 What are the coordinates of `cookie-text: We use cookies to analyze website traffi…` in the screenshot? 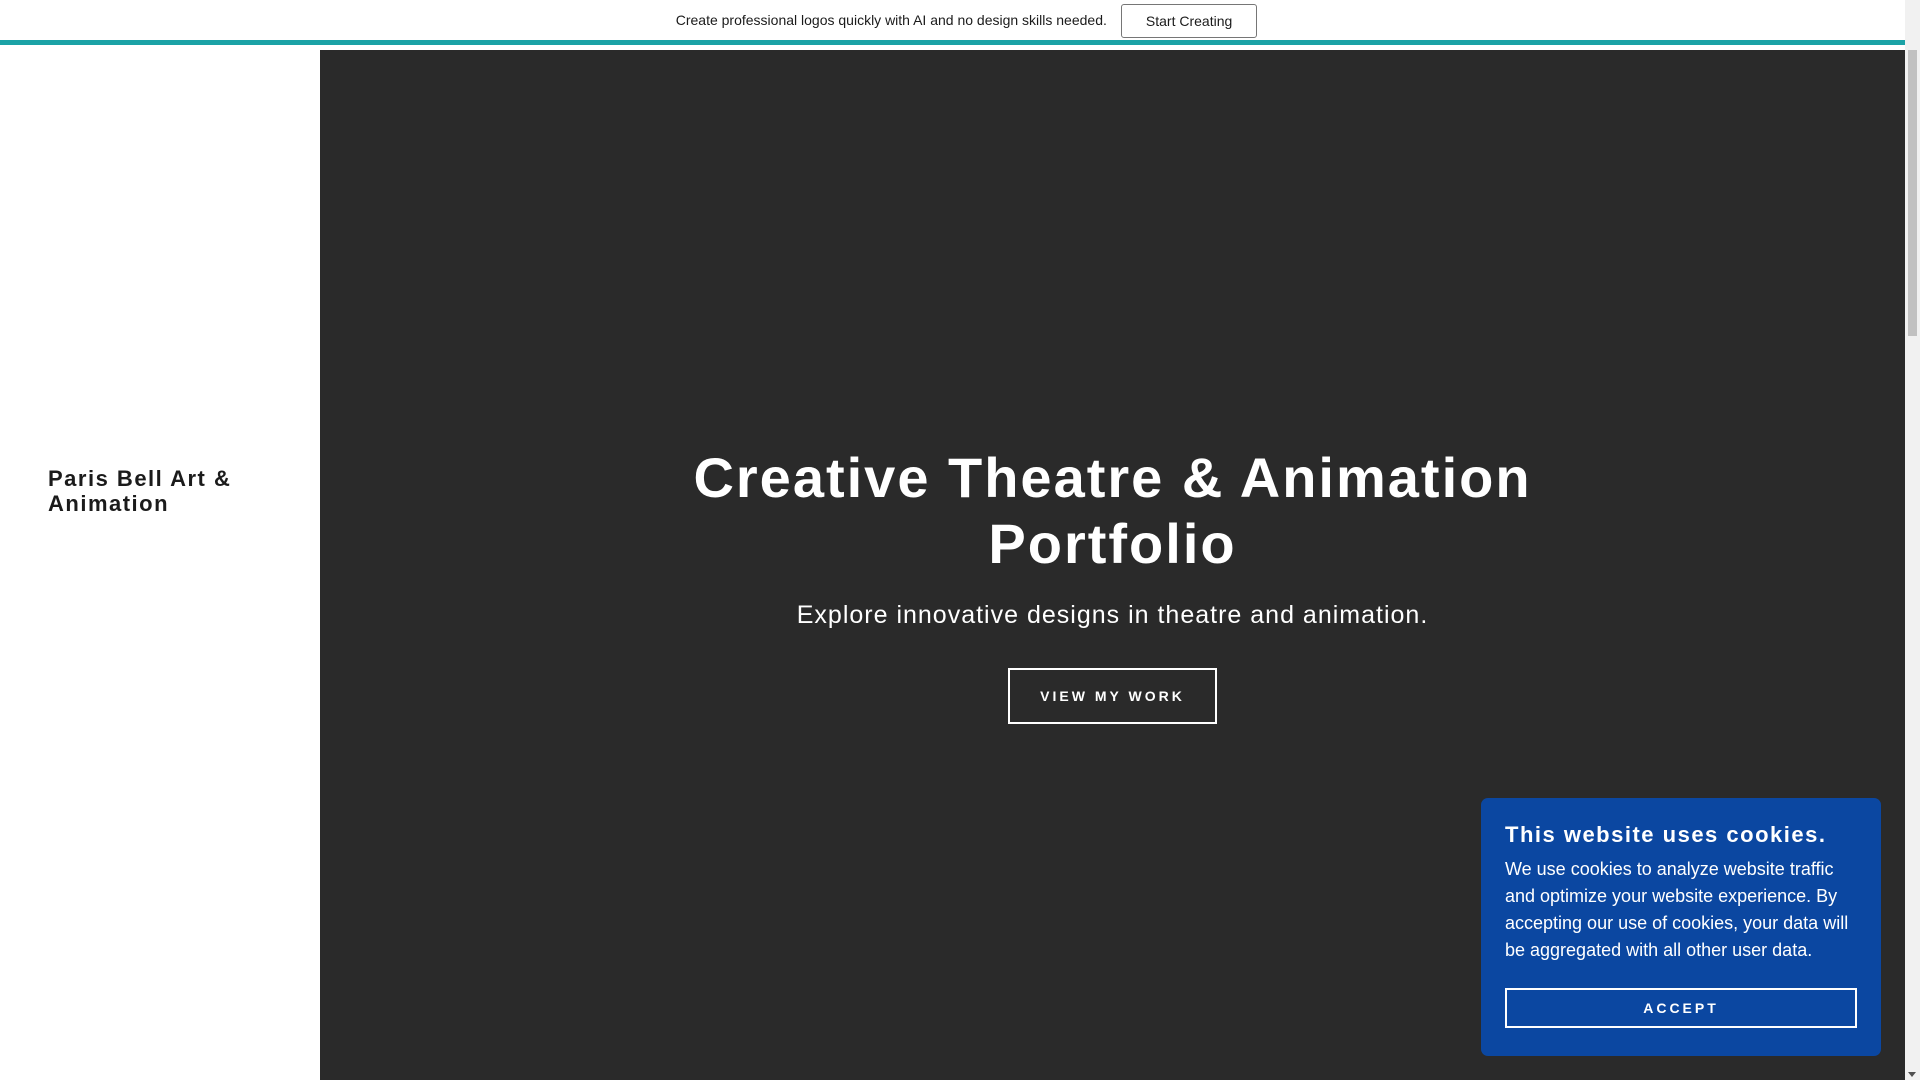 It's located at (1677, 909).